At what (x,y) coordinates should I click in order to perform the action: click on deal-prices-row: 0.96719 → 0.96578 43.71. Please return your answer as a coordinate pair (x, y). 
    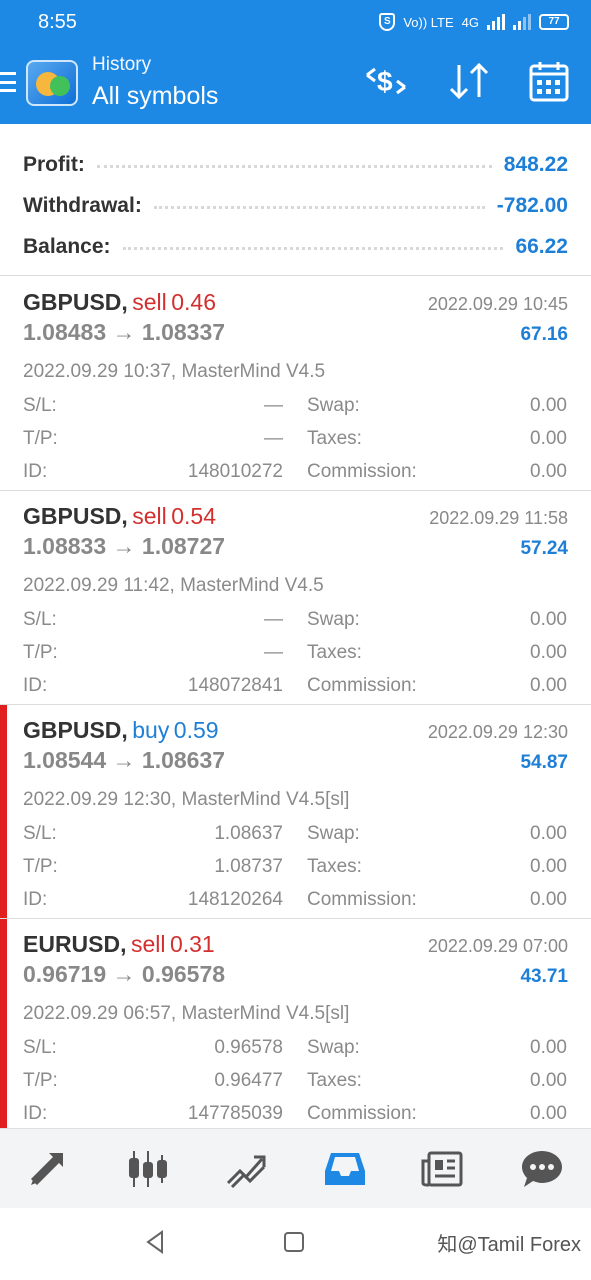
    Looking at the image, I should click on (295, 977).